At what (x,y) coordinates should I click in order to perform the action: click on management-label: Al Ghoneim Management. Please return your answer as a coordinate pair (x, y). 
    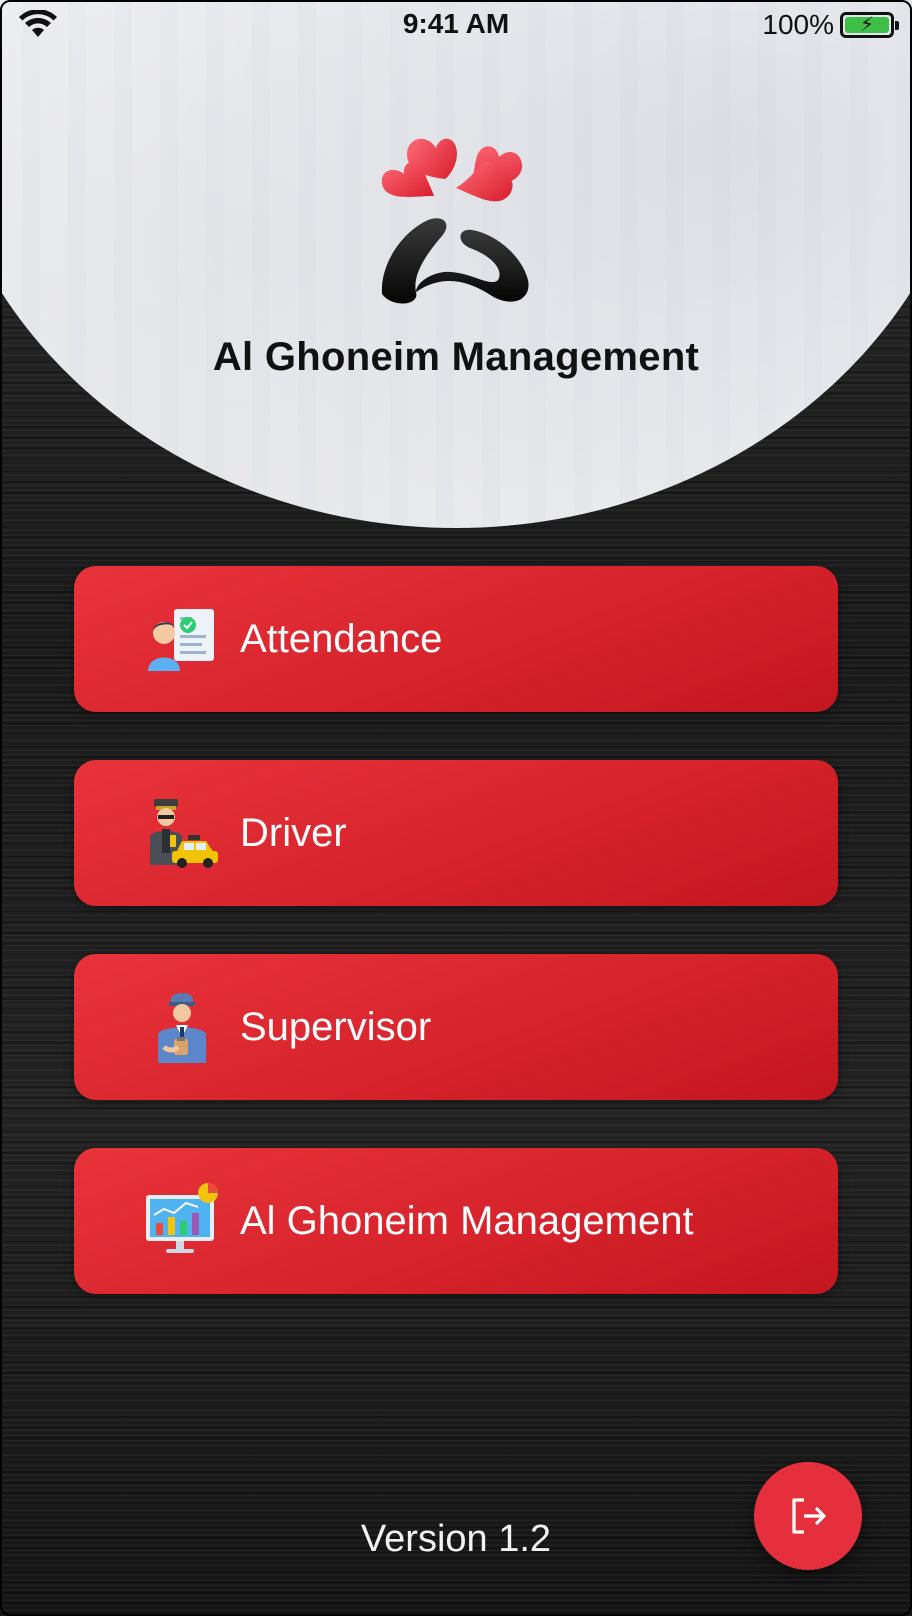
    Looking at the image, I should click on (467, 1220).